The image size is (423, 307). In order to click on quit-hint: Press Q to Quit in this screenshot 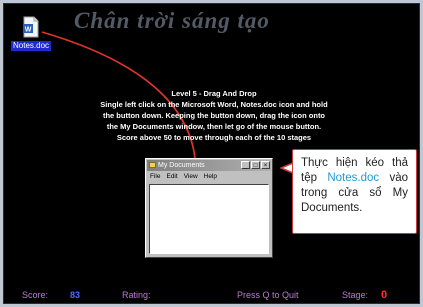, I will do `click(268, 295)`.